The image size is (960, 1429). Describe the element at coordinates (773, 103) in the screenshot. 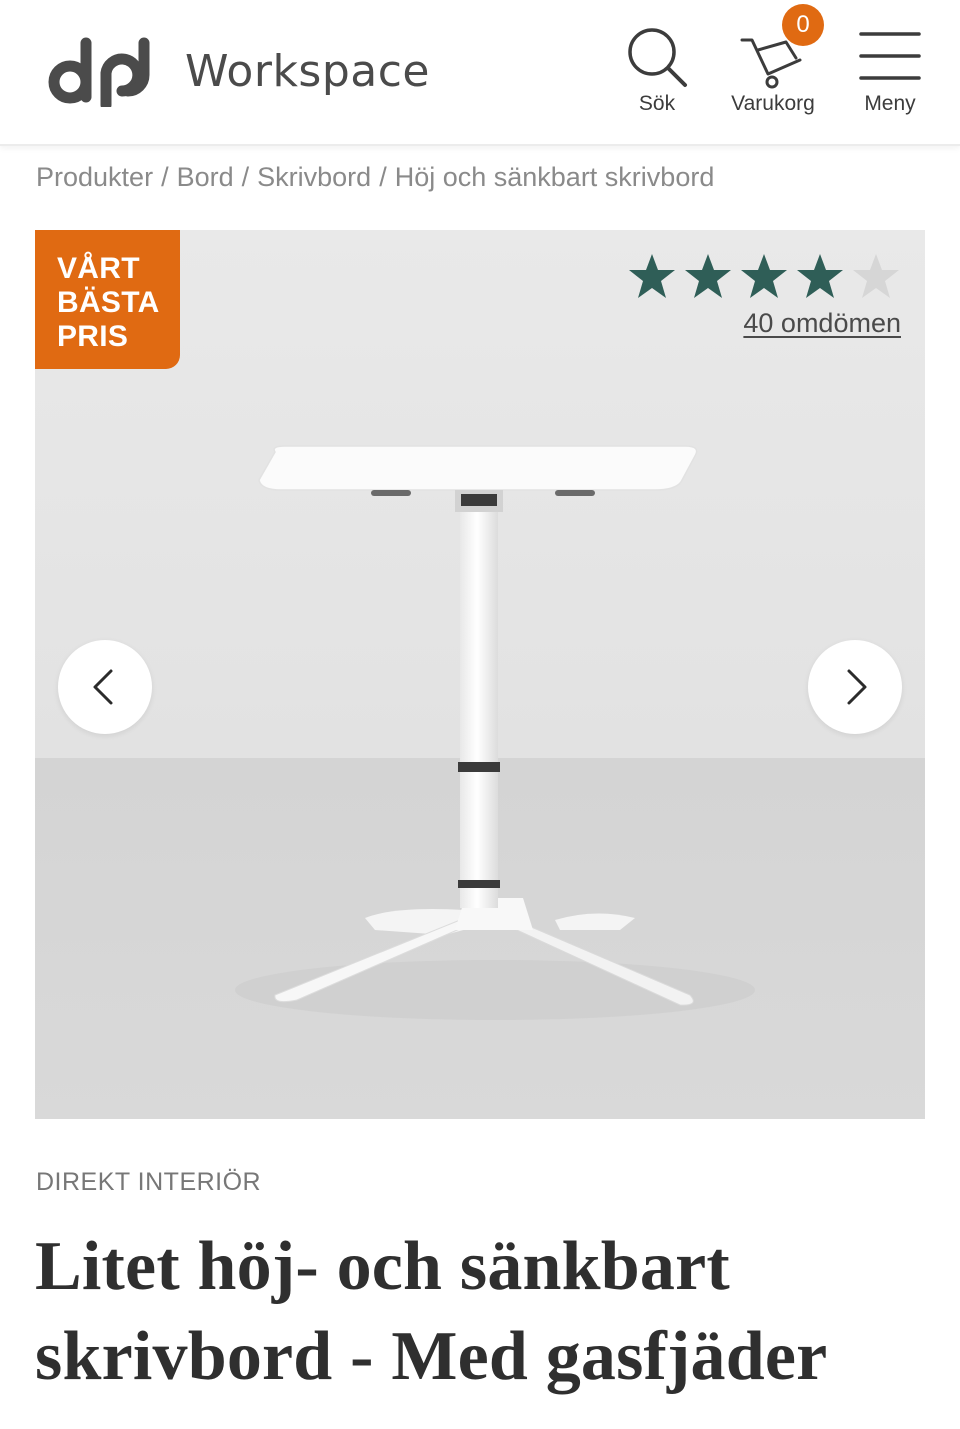

I see `cart-label: Varukorg` at that location.